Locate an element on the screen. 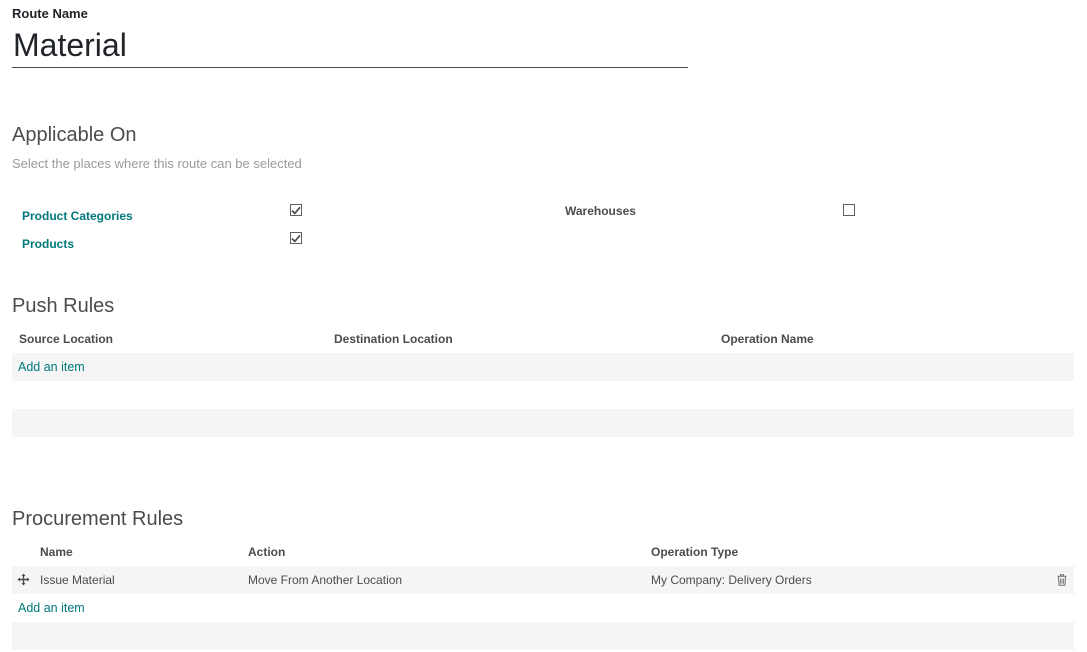  push-rules-title: Push Rules is located at coordinates (63, 306).